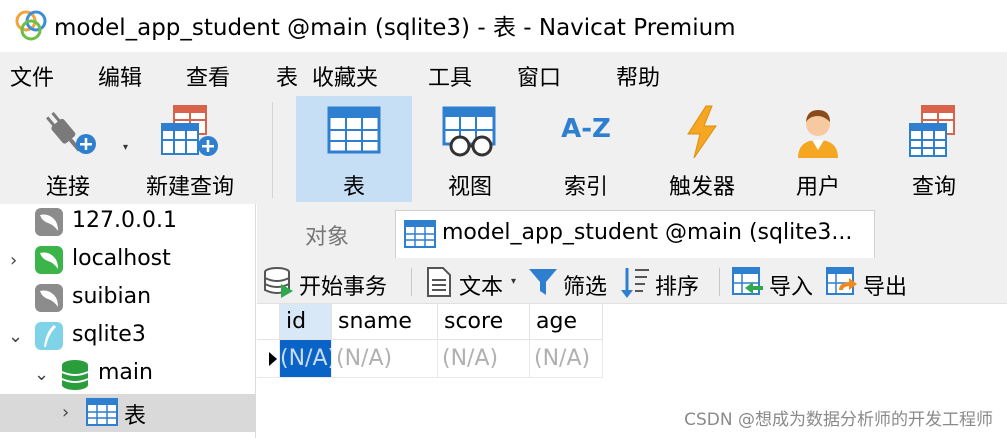 The image size is (1007, 438). I want to click on filter-button: 筛选, so click(572, 282).